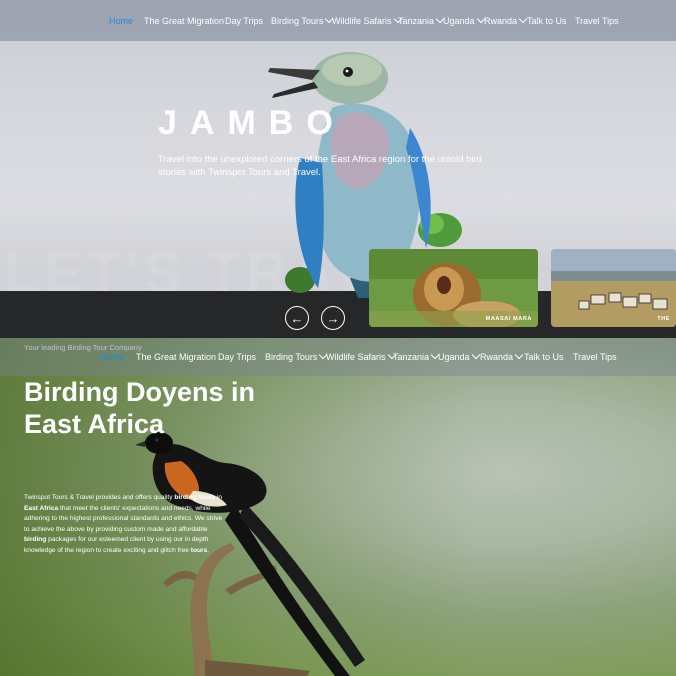 Image resolution: width=676 pixels, height=676 pixels. Describe the element at coordinates (41, 508) in the screenshot. I see `paragraph-bold-run: East Africa` at that location.